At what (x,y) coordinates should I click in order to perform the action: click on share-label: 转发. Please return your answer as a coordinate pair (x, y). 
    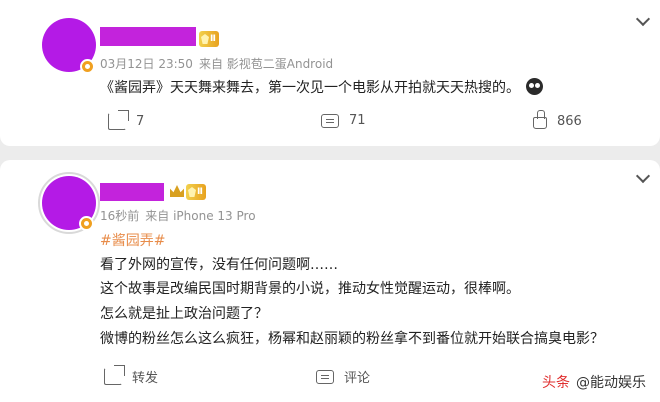
    Looking at the image, I should click on (145, 378).